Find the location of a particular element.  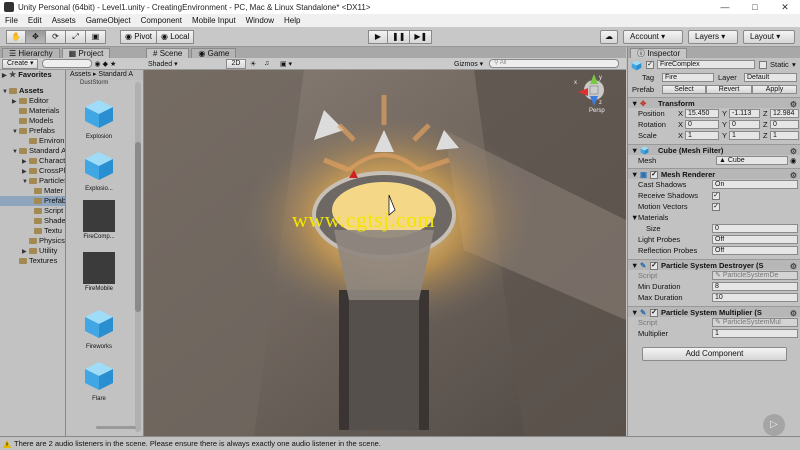

tab-inspector: ⓘ Inspector is located at coordinates (659, 53).